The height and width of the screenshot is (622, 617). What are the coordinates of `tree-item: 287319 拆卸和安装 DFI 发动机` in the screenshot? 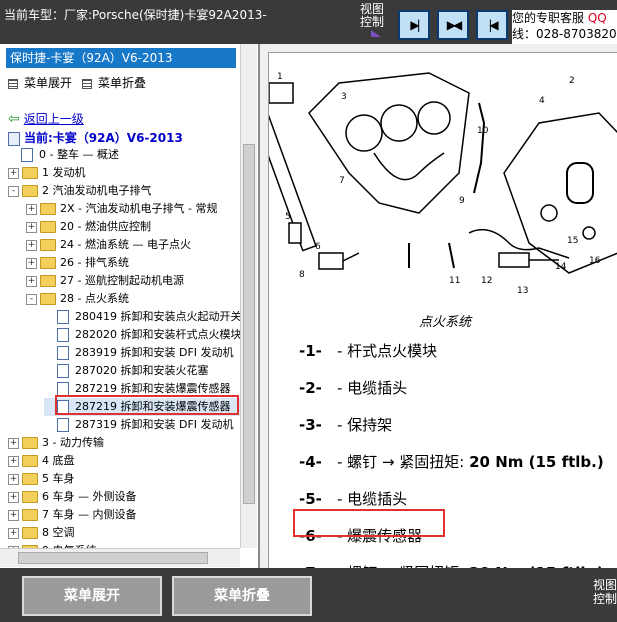 It's located at (142, 425).